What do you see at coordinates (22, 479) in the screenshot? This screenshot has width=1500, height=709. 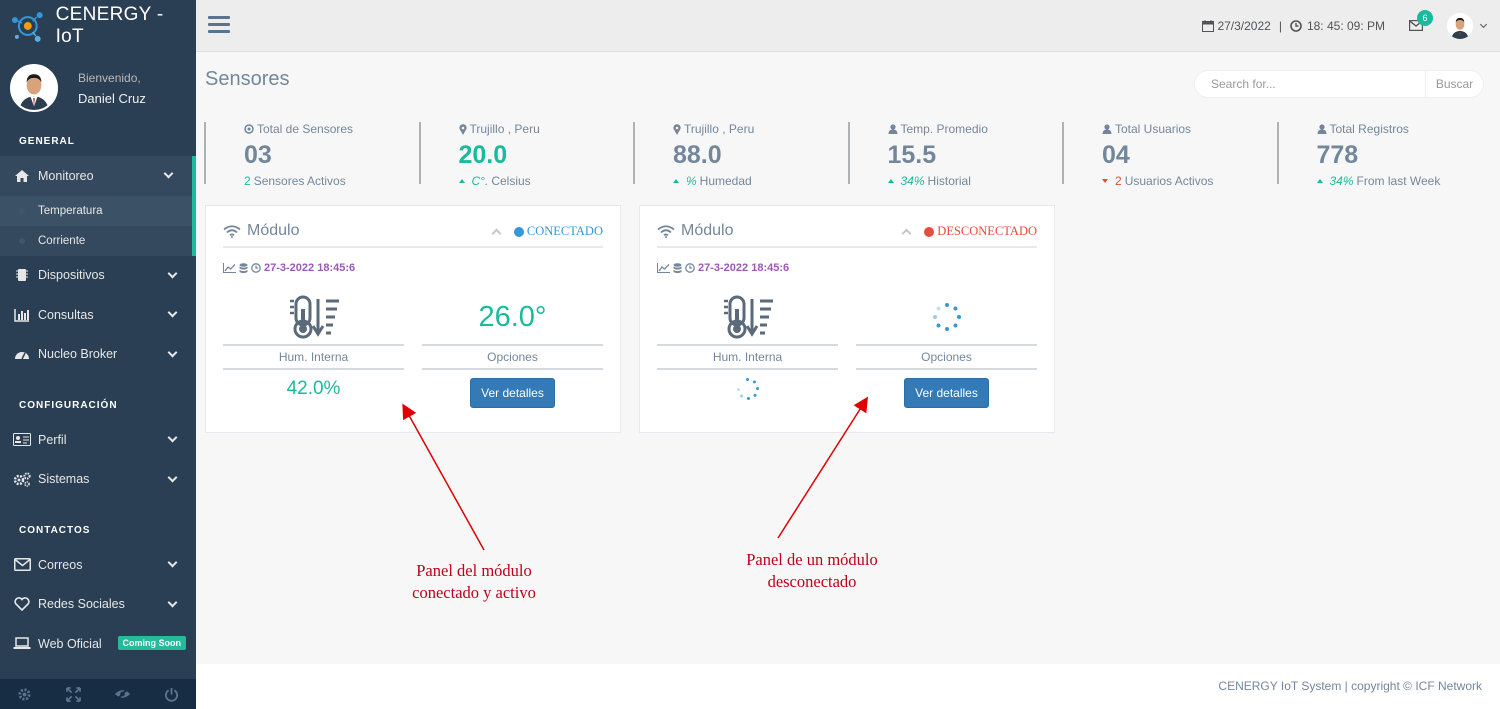 I see `cogs-icon` at bounding box center [22, 479].